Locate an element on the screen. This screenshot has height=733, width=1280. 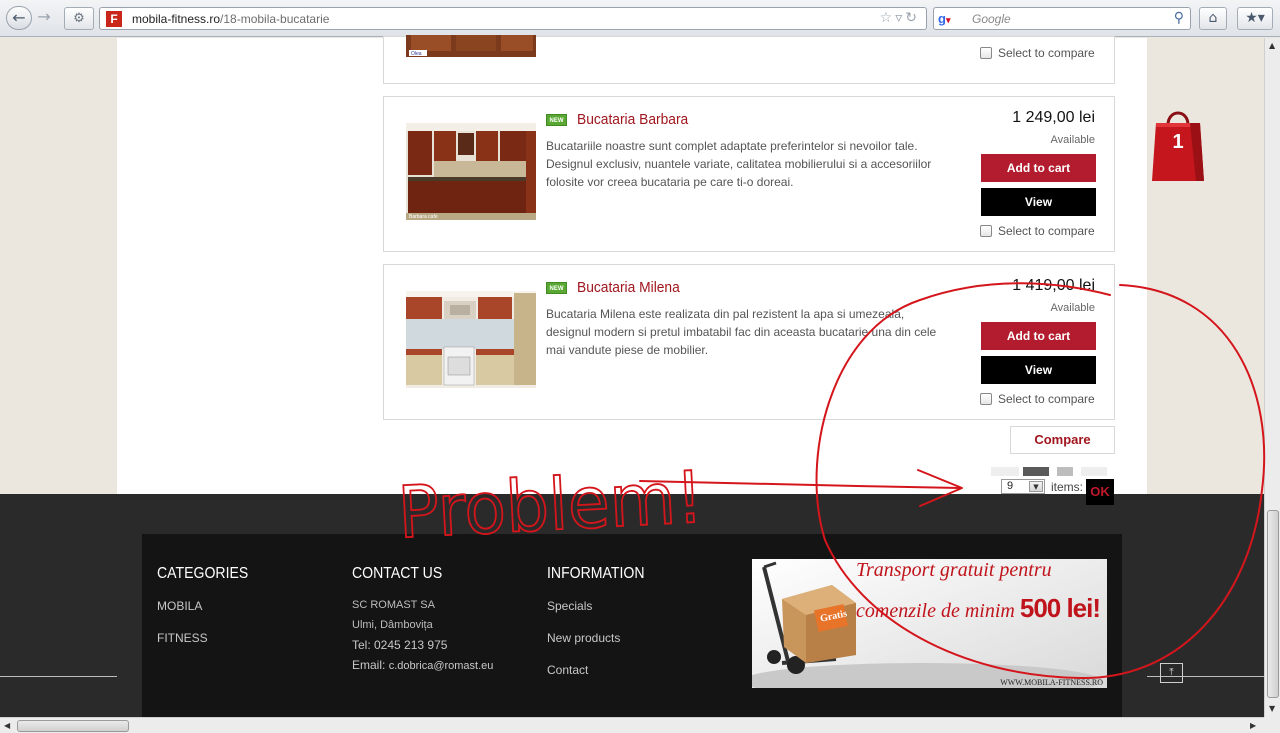
pagination-prev is located at coordinates (1005, 471).